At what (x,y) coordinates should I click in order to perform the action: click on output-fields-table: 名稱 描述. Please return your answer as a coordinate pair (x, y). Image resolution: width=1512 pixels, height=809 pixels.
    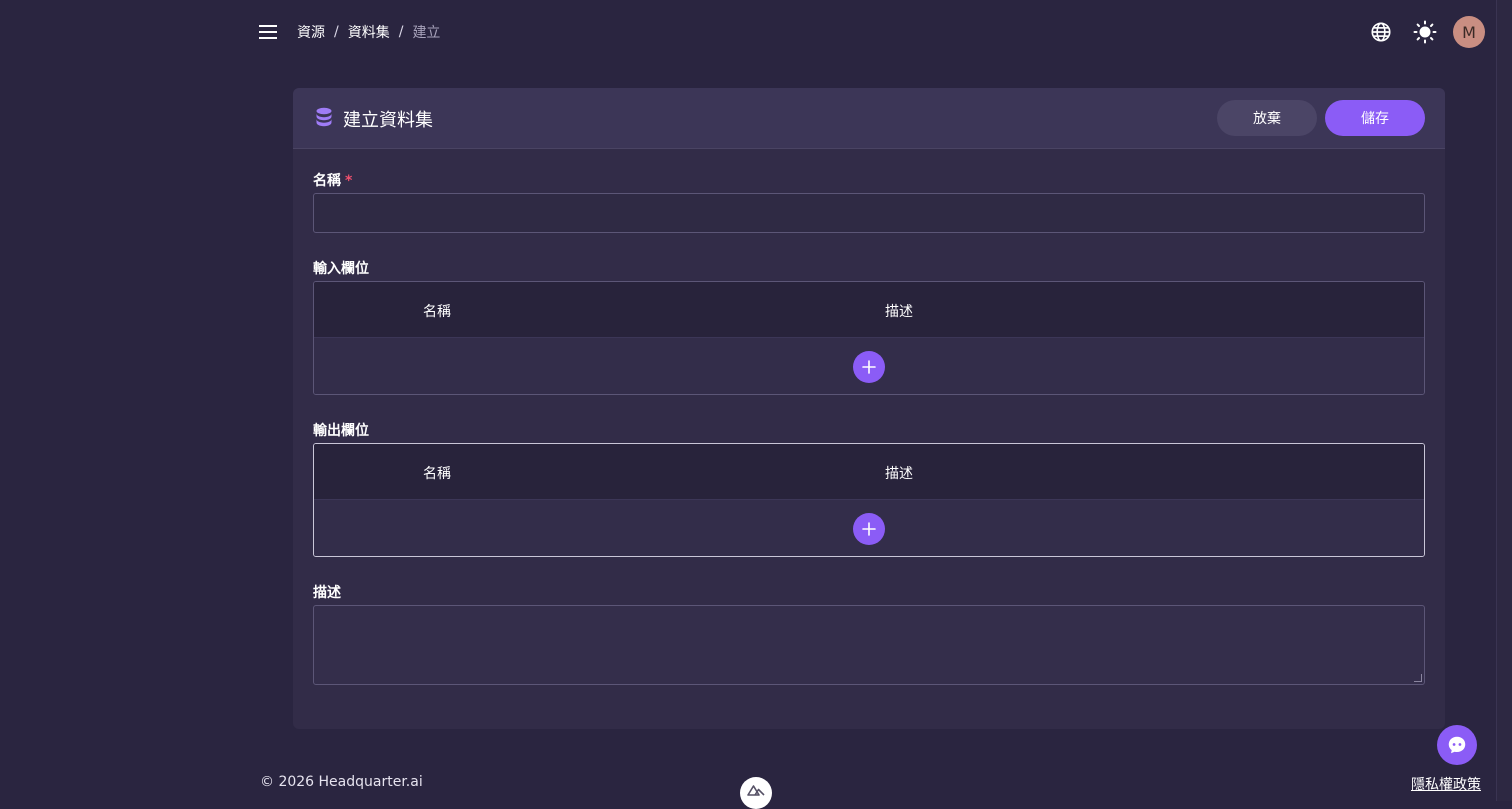
    Looking at the image, I should click on (869, 500).